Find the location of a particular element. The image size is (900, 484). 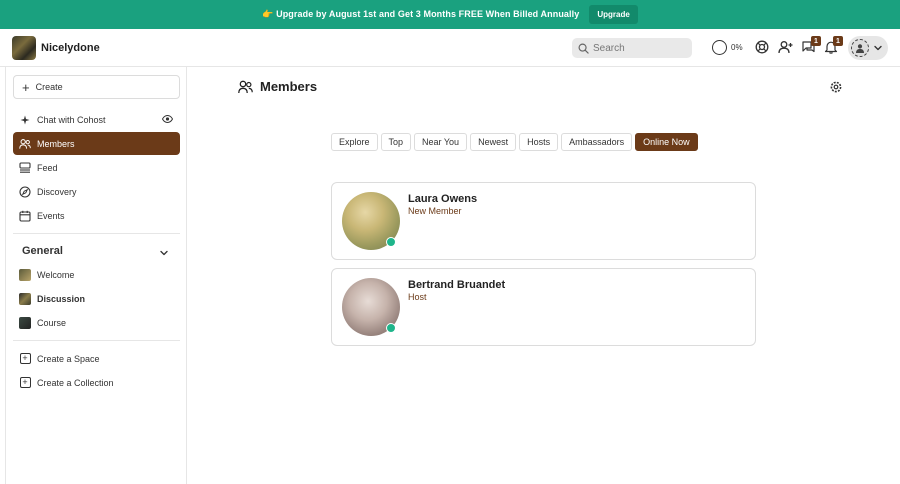

members-settings-button is located at coordinates (836, 89).